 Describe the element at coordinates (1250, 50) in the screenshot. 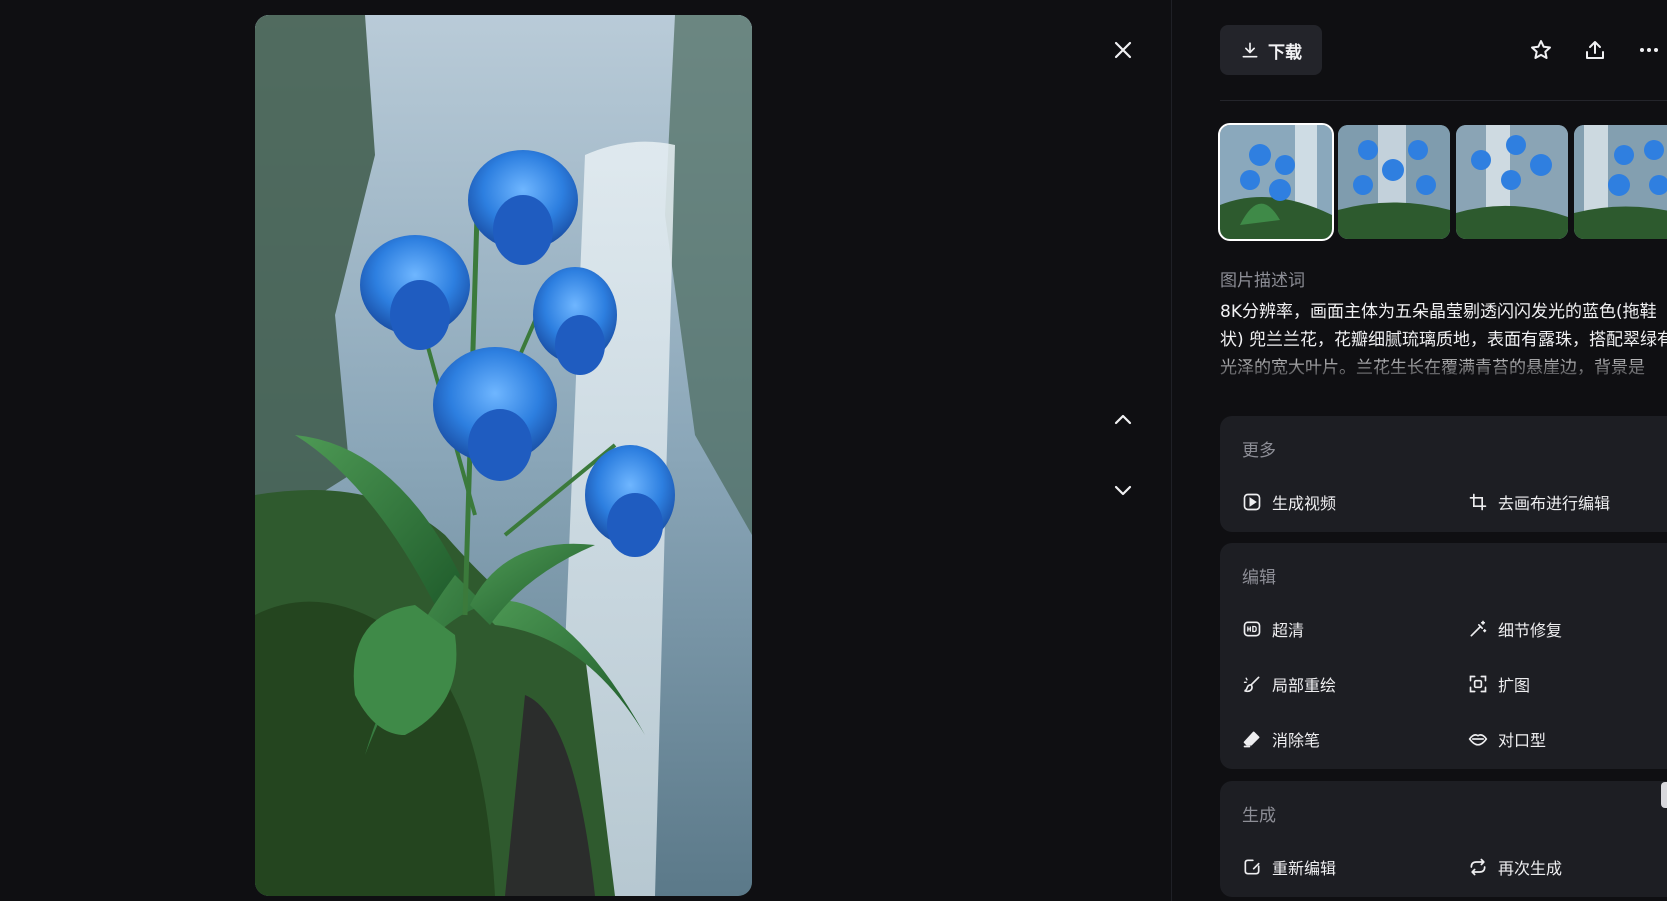

I see `download-icon` at that location.